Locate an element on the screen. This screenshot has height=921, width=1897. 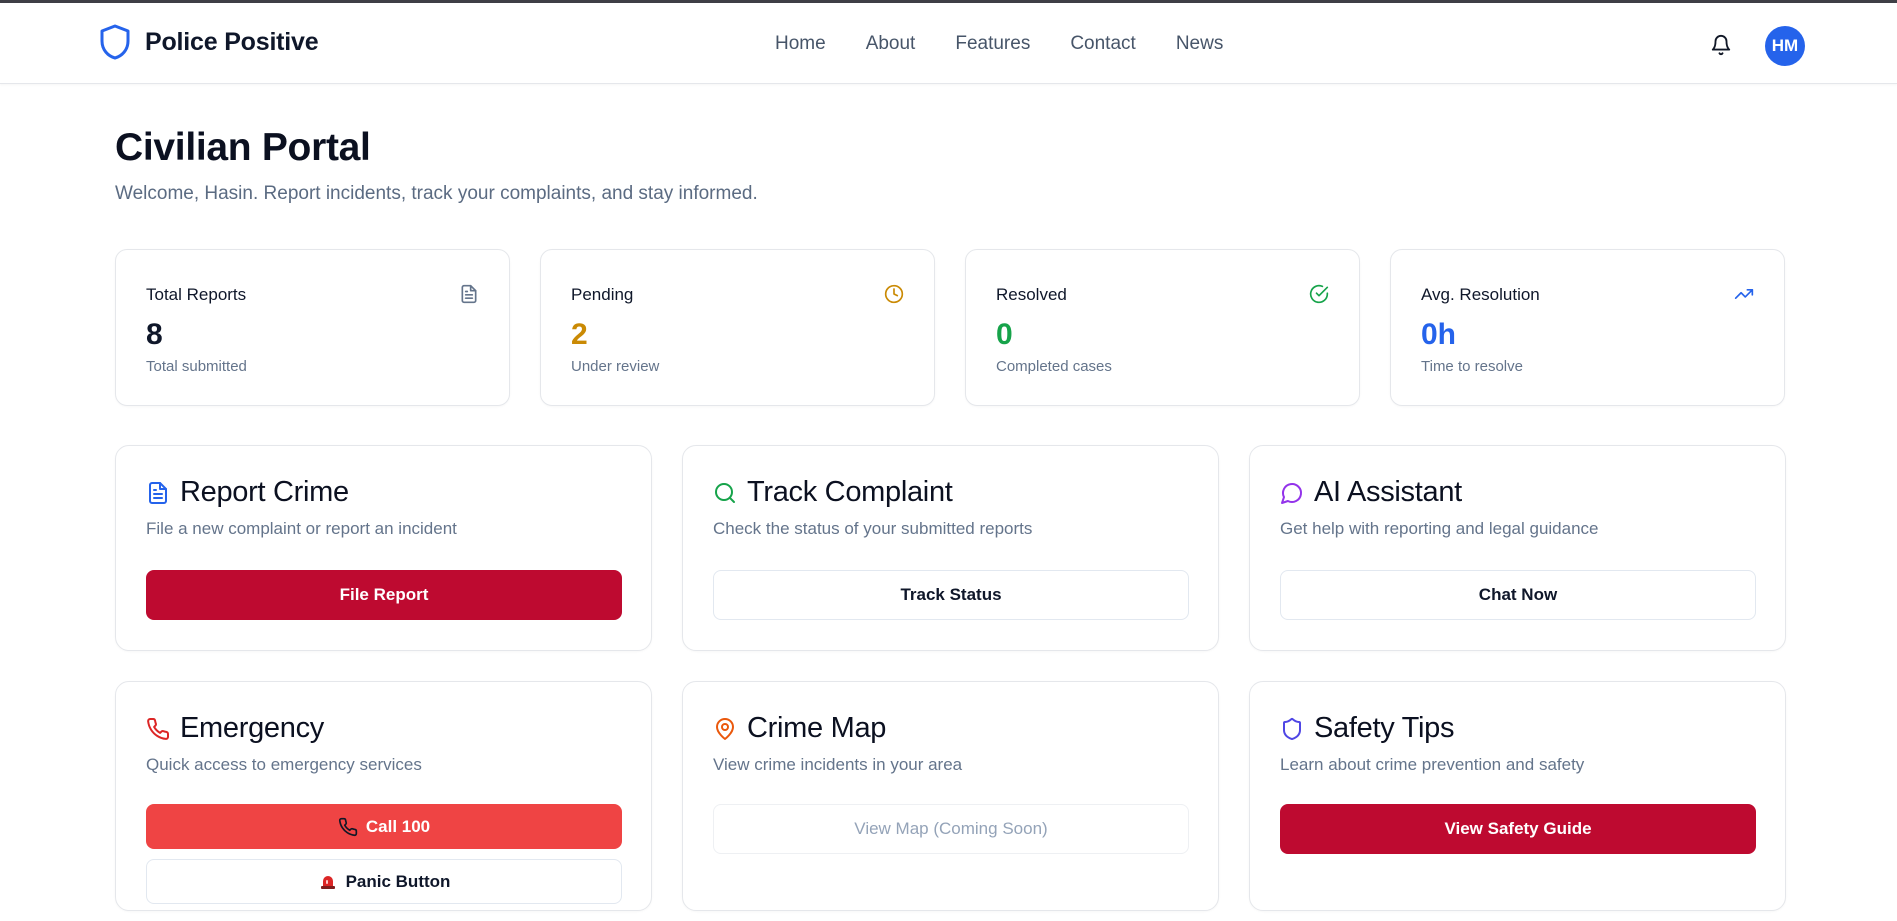
main-nav: Home About Features Contact News is located at coordinates (999, 44).